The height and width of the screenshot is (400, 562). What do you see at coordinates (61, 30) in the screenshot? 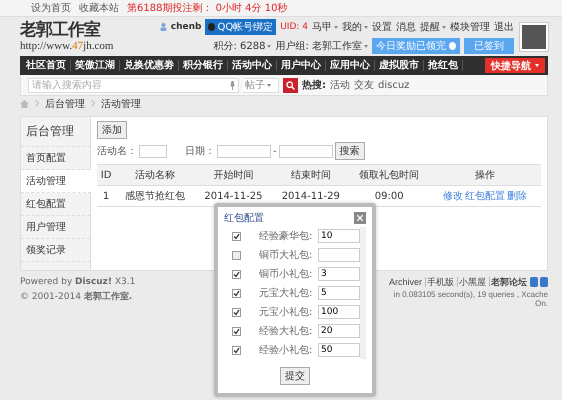
I see `logo-title: 老郭工作室` at bounding box center [61, 30].